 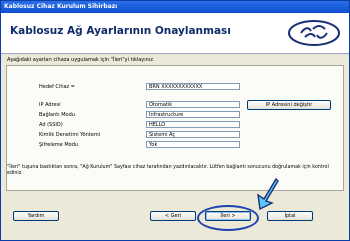 I want to click on connection-mode-label: Bağlantı Modu, so click(x=57, y=115).